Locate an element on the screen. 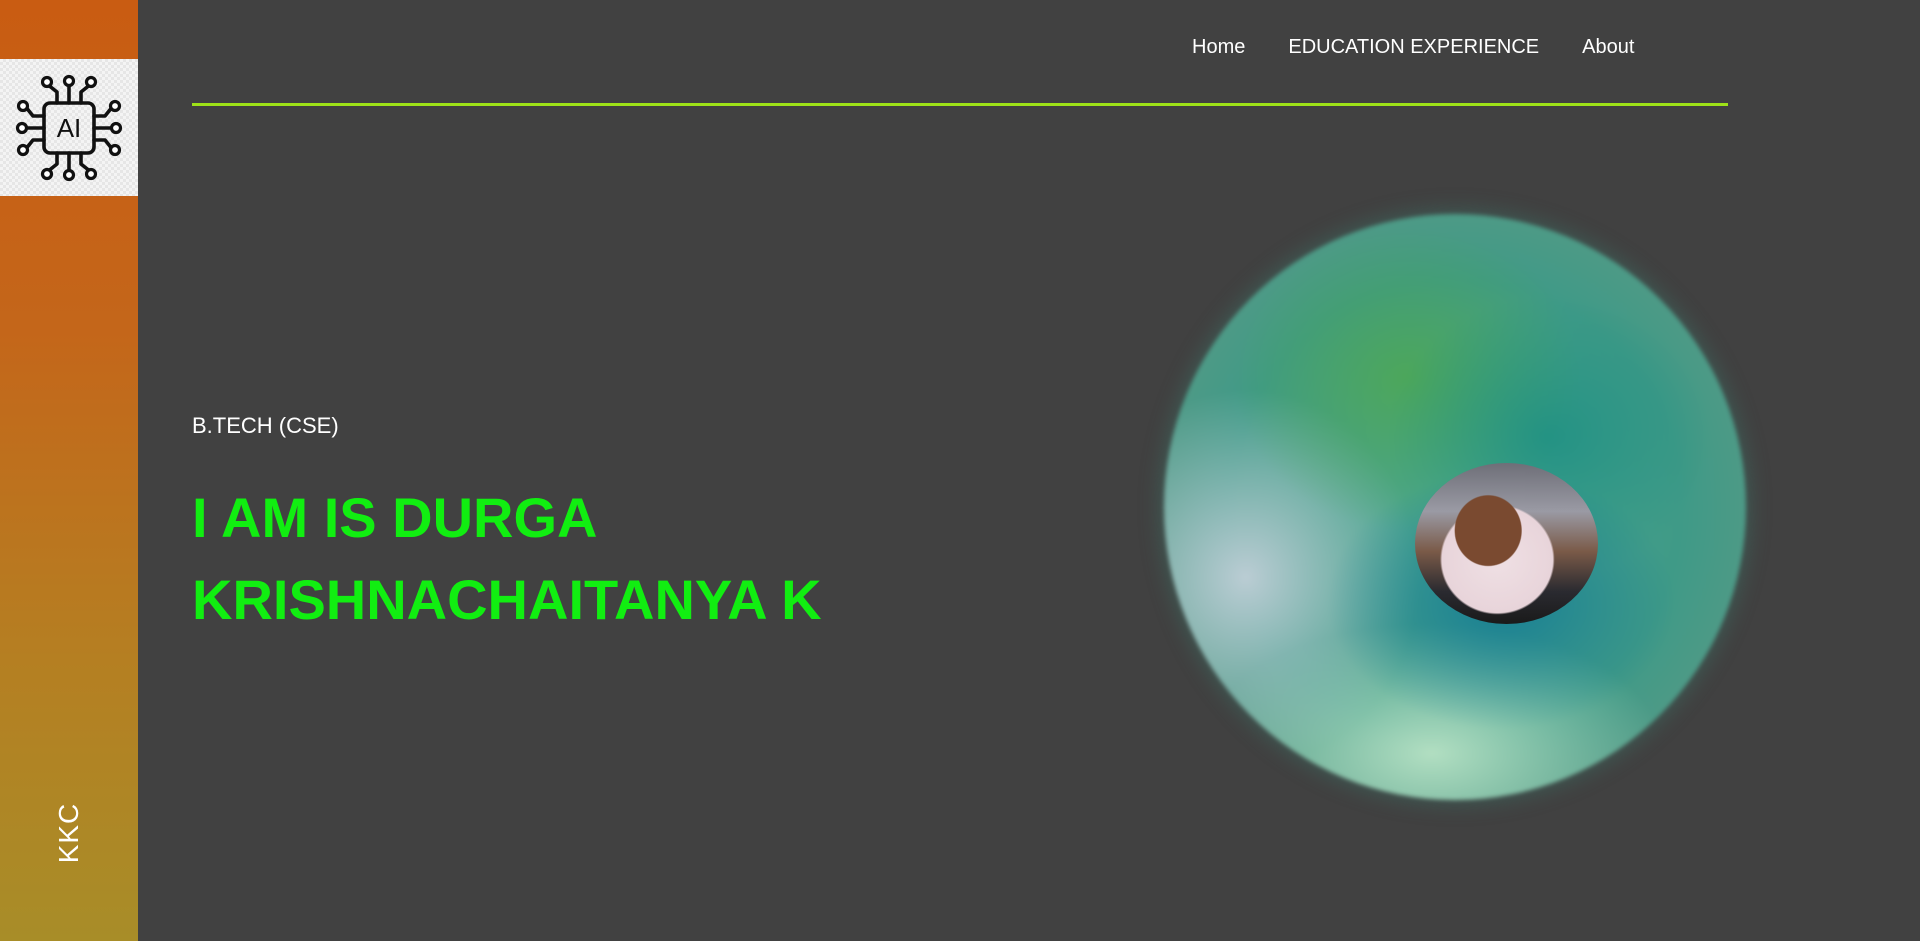  nav-about: About is located at coordinates (1608, 47).